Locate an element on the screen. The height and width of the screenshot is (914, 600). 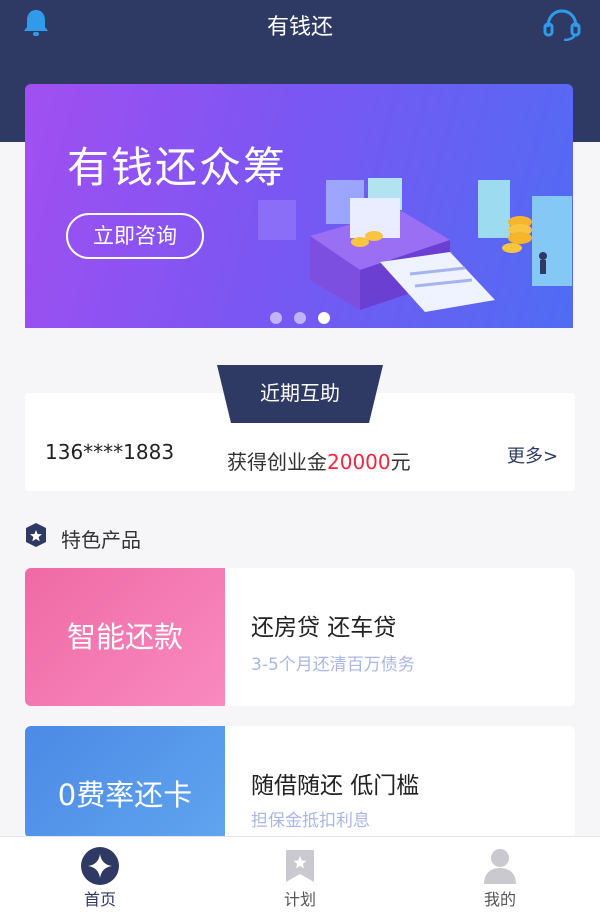
top-bar: 有钱还 is located at coordinates (300, 24).